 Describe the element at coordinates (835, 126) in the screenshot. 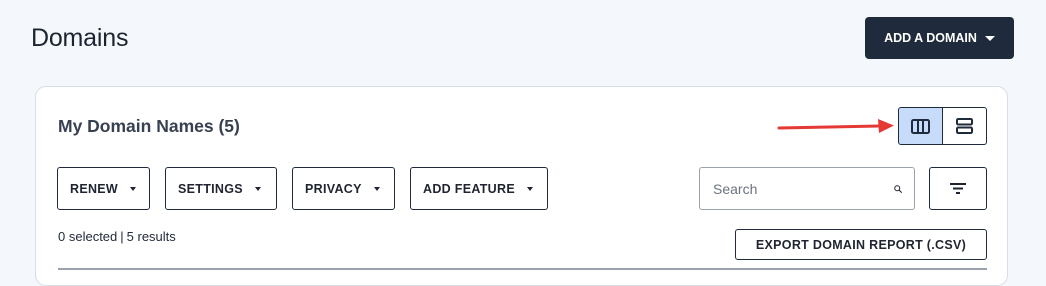

I see `annotation-arrow-icon` at that location.